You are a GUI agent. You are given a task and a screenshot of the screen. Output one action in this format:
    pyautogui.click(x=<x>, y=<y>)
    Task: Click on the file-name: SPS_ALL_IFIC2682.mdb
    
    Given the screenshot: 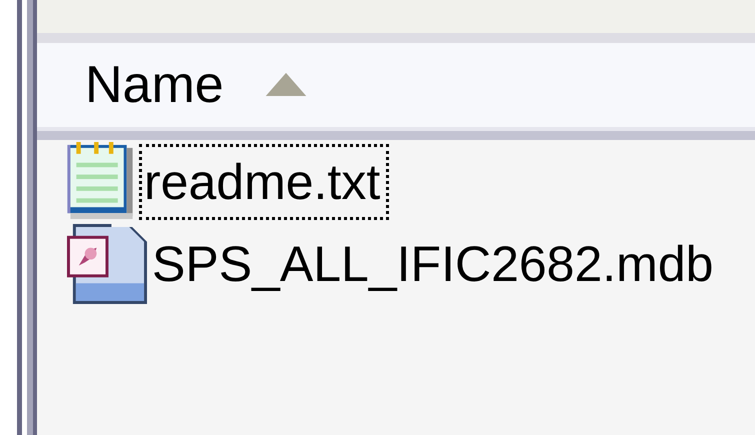 What is the action you would take?
    pyautogui.click(x=434, y=264)
    